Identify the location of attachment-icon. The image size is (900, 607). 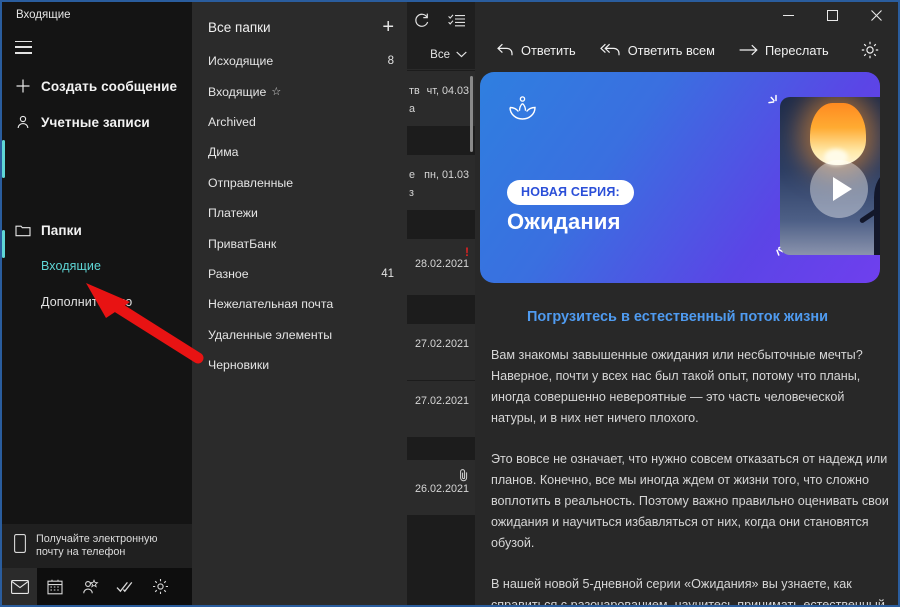
(438, 475).